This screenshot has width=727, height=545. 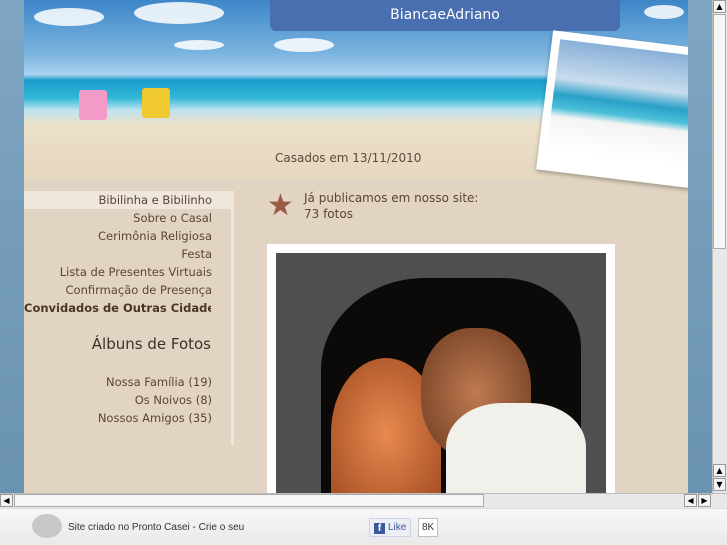 What do you see at coordinates (128, 218) in the screenshot?
I see `menu-item-sobre-casal: Sobre o Casal` at bounding box center [128, 218].